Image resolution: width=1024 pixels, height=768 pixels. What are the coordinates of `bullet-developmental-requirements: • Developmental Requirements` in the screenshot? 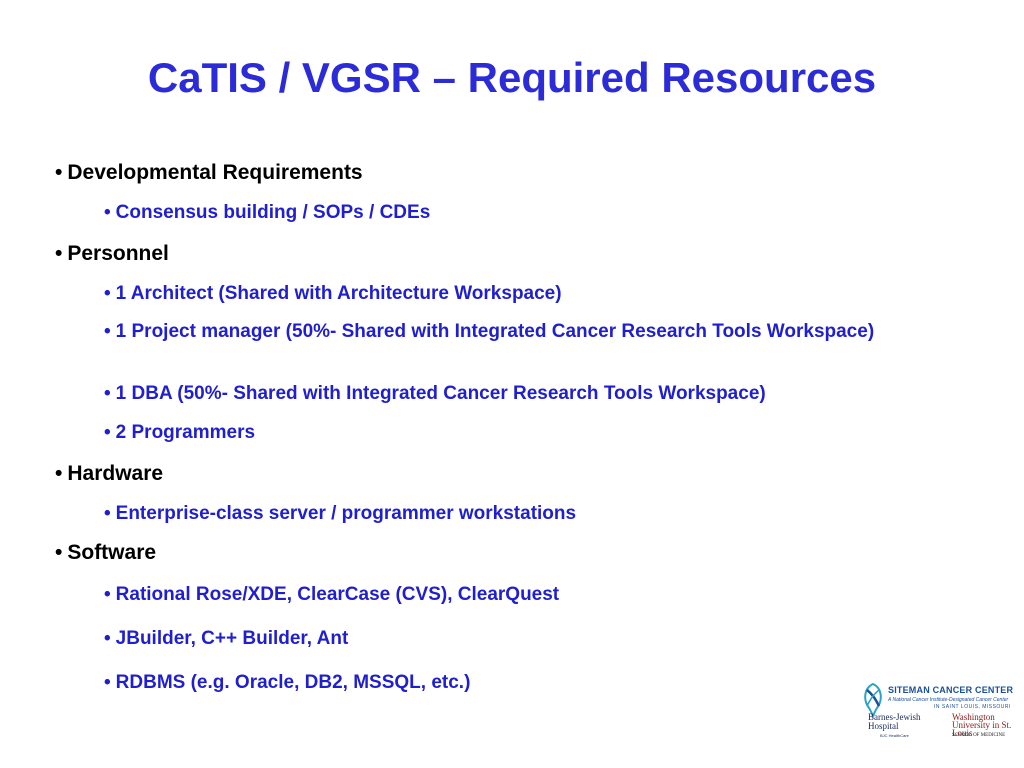 It's located at (209, 173).